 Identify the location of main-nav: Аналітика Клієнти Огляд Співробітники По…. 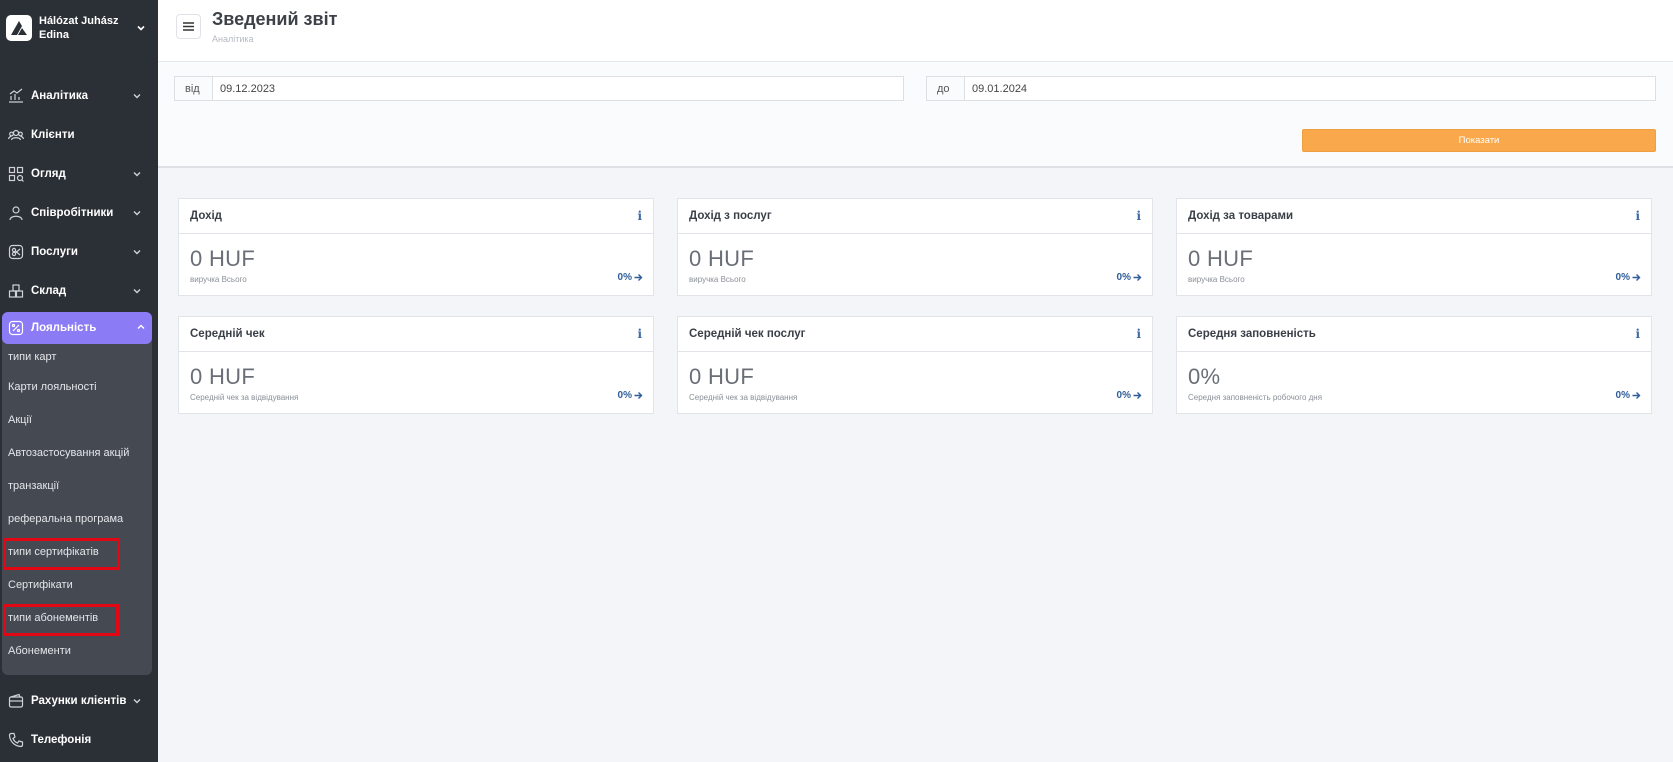
(79, 417).